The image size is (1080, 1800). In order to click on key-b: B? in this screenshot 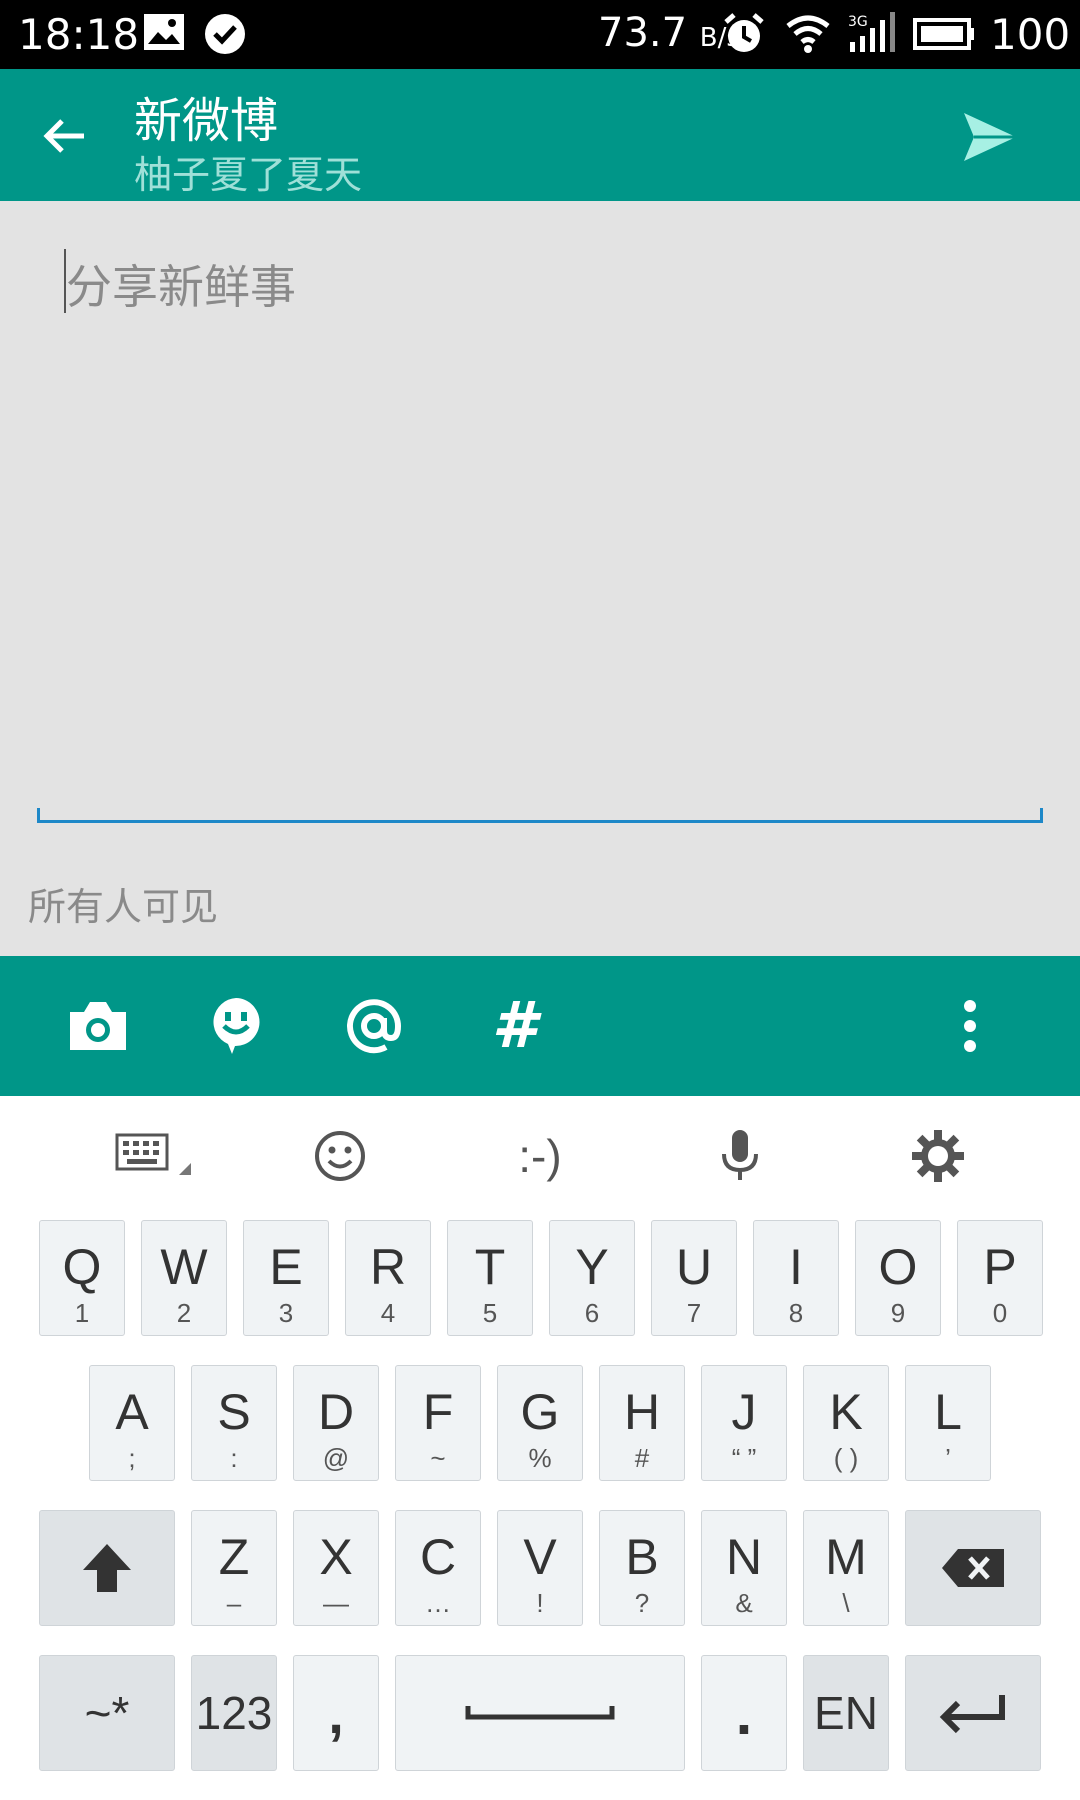, I will do `click(642, 1568)`.